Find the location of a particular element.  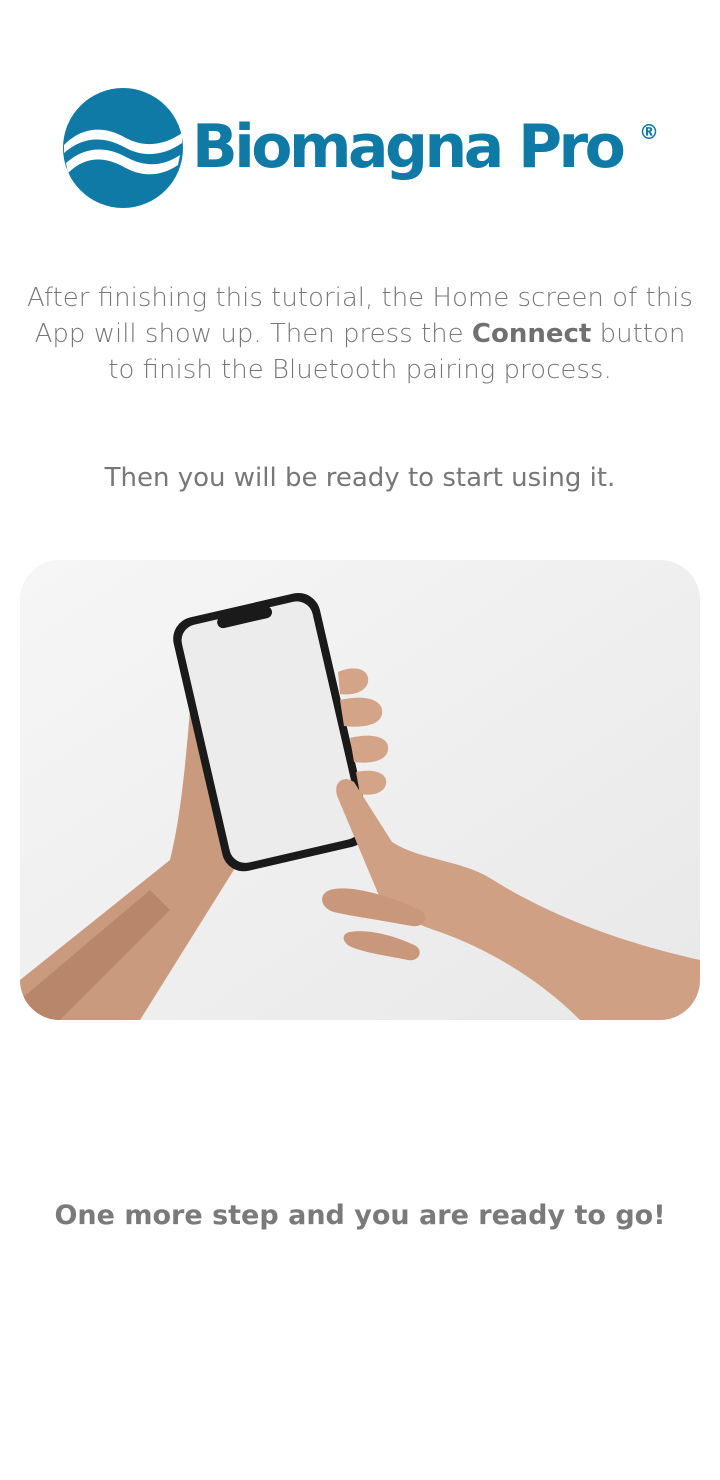

connect-highlight: Connect is located at coordinates (531, 334).